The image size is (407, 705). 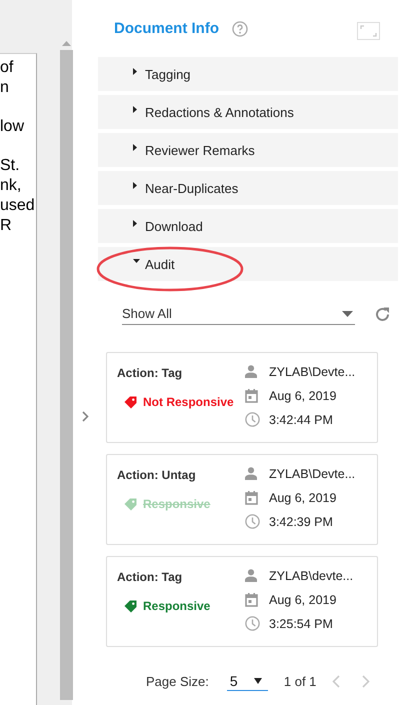 I want to click on tag-name: Not Responsive, so click(x=188, y=402).